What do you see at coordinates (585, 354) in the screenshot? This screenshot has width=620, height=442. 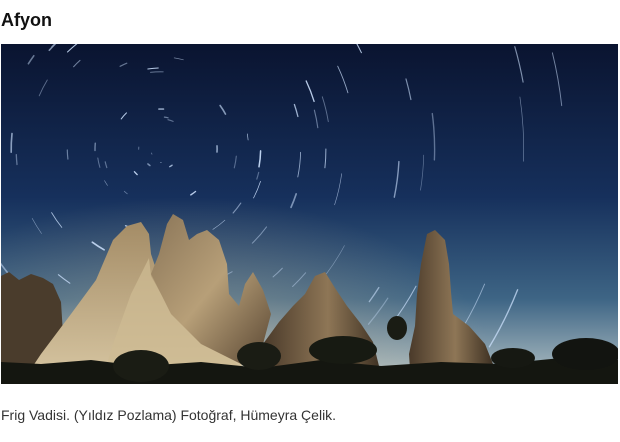 I see `bush-right` at bounding box center [585, 354].